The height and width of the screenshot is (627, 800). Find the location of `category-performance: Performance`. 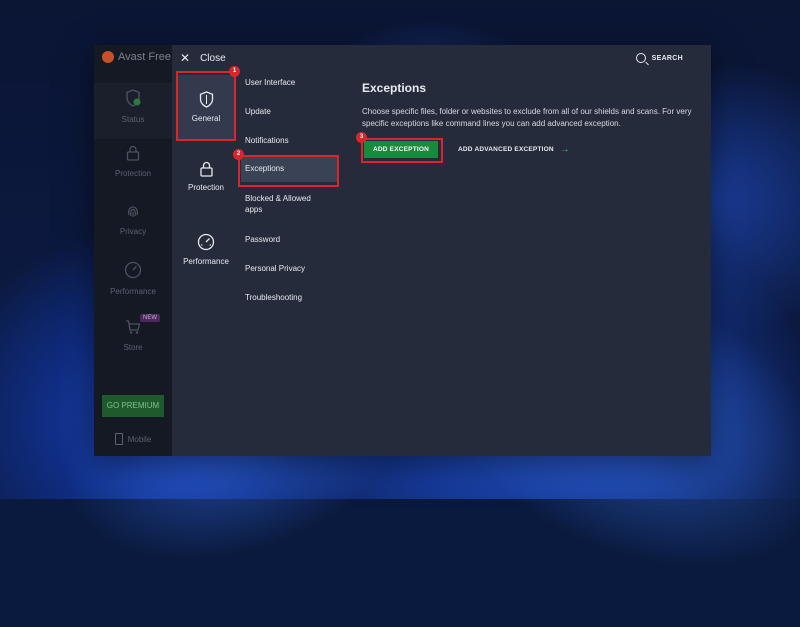

category-performance: Performance is located at coordinates (206, 249).